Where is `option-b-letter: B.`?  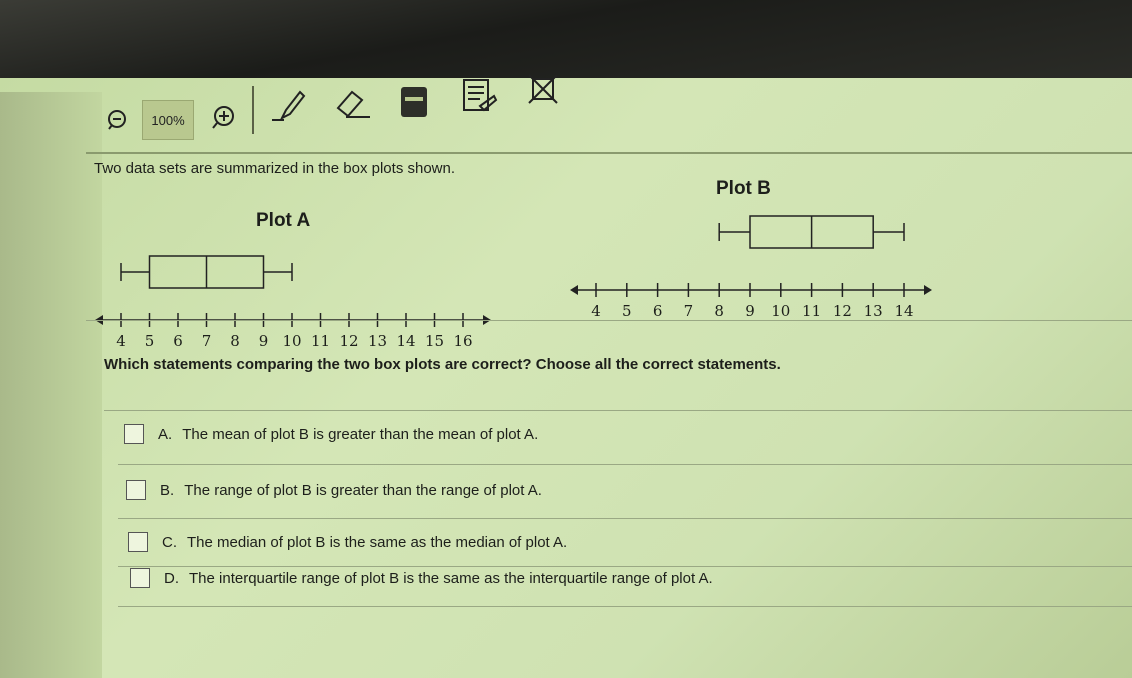
option-b-letter: B. is located at coordinates (167, 490).